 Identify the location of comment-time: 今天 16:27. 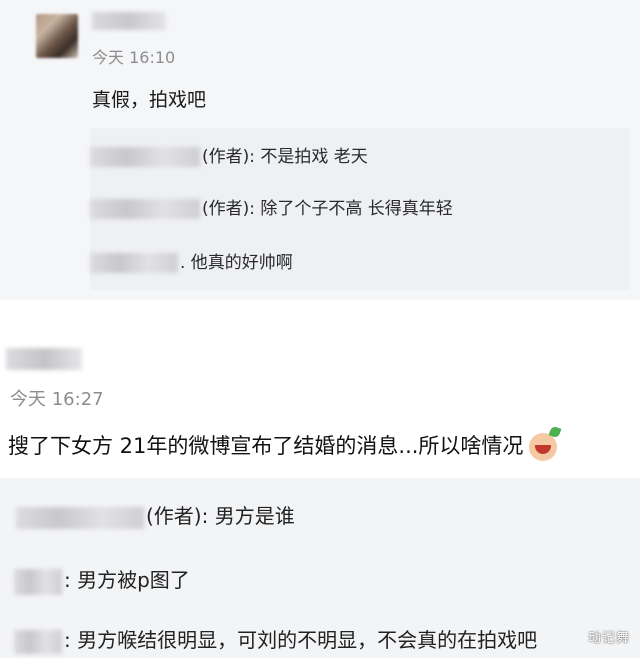
(57, 399).